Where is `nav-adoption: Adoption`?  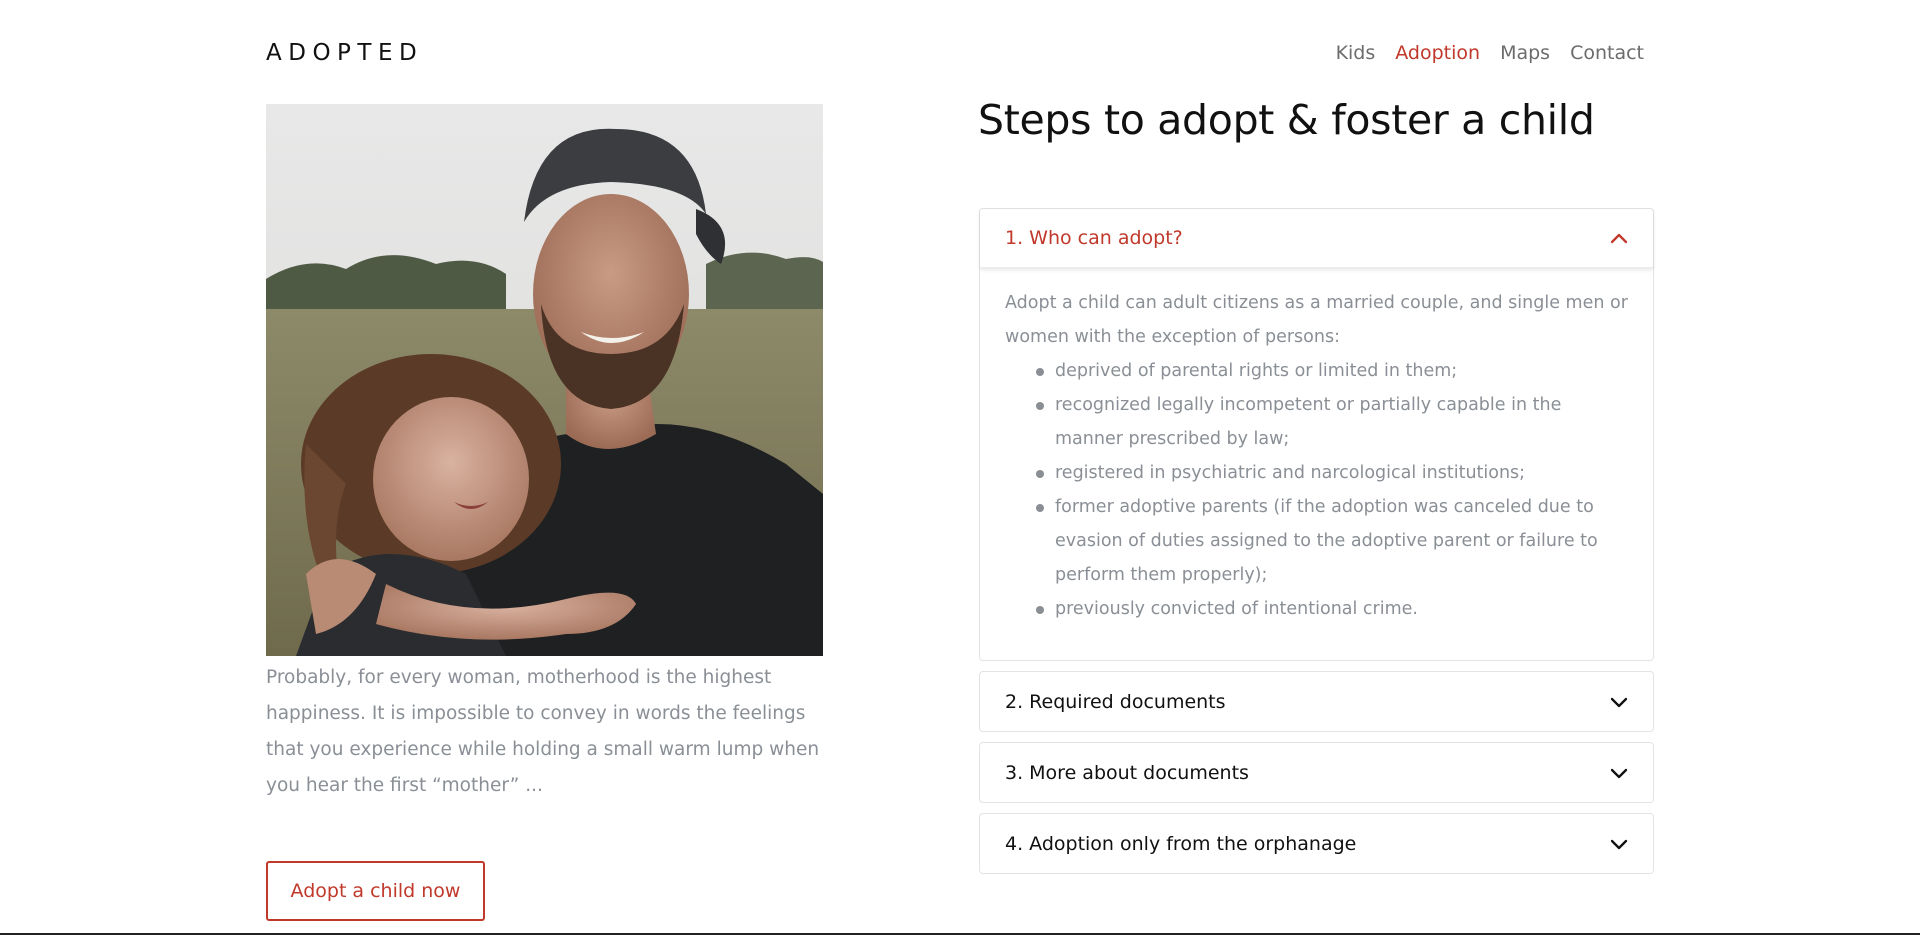
nav-adoption: Adoption is located at coordinates (1437, 53).